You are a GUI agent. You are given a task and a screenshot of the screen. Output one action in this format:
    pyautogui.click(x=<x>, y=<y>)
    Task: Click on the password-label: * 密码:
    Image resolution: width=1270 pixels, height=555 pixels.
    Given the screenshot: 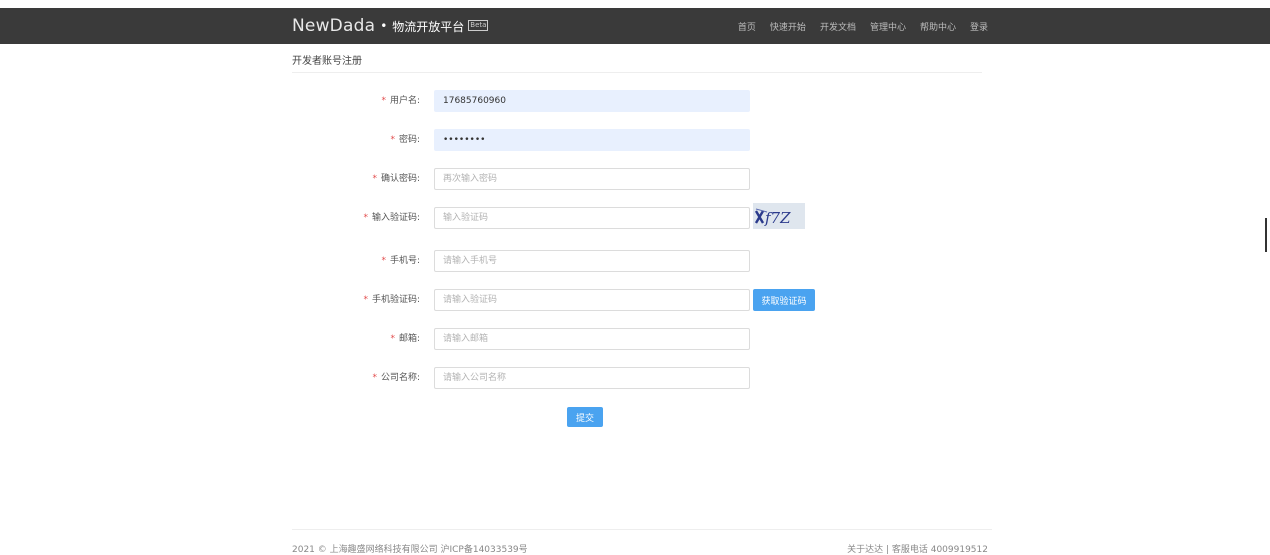 What is the action you would take?
    pyautogui.click(x=405, y=140)
    